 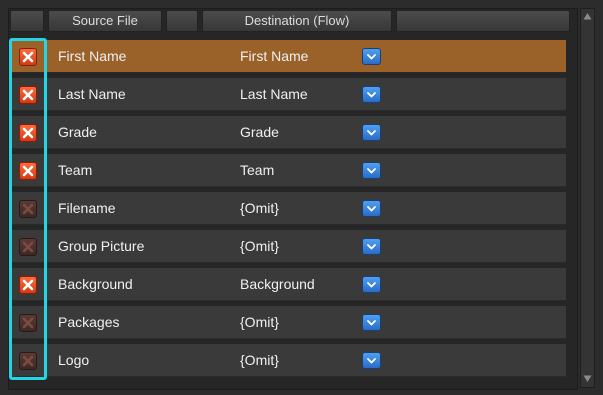 I want to click on mapping-row: Grade Grade, so click(x=288, y=132).